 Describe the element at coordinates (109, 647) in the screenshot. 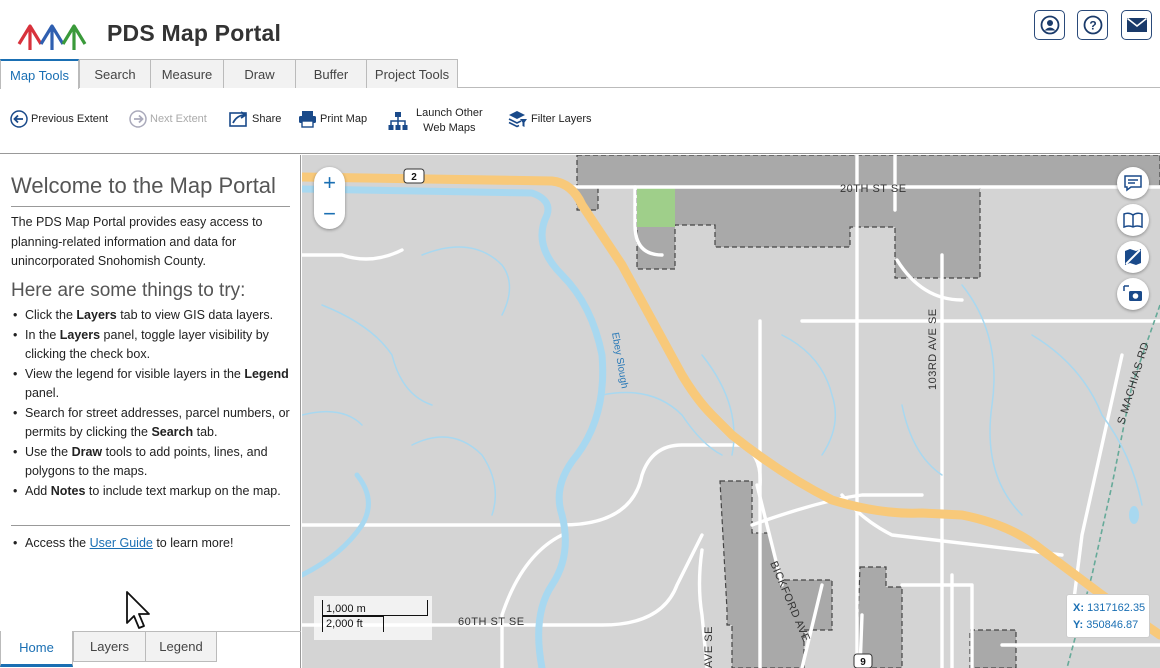

I see `tab-layers: Layers` at that location.